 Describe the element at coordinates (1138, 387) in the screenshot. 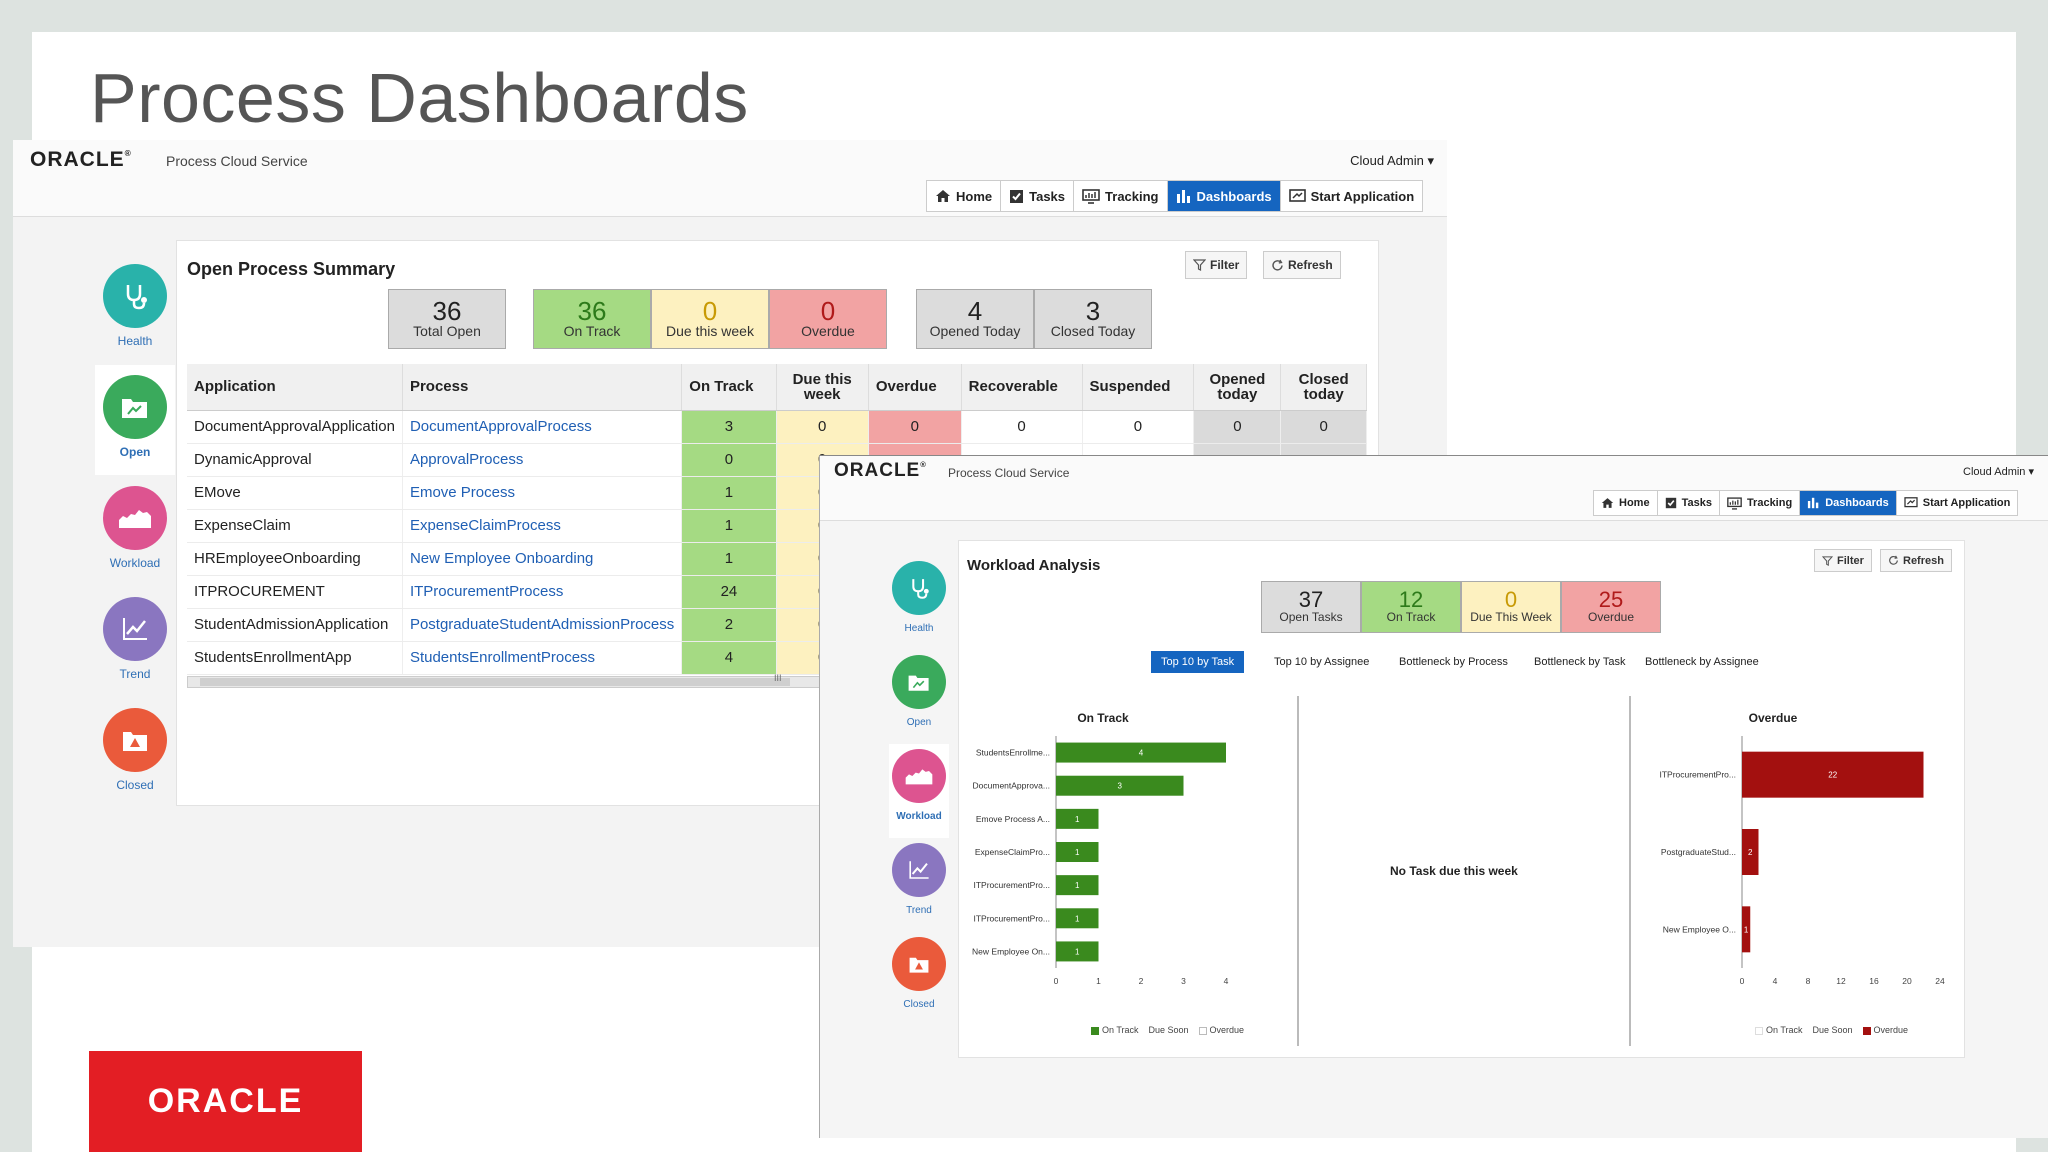

I see `col-suspended: Suspended` at that location.